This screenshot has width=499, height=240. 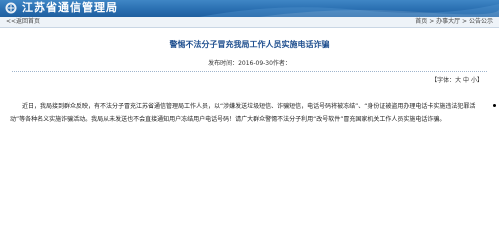 I want to click on breadcrumb-home: 首页, so click(x=421, y=21).